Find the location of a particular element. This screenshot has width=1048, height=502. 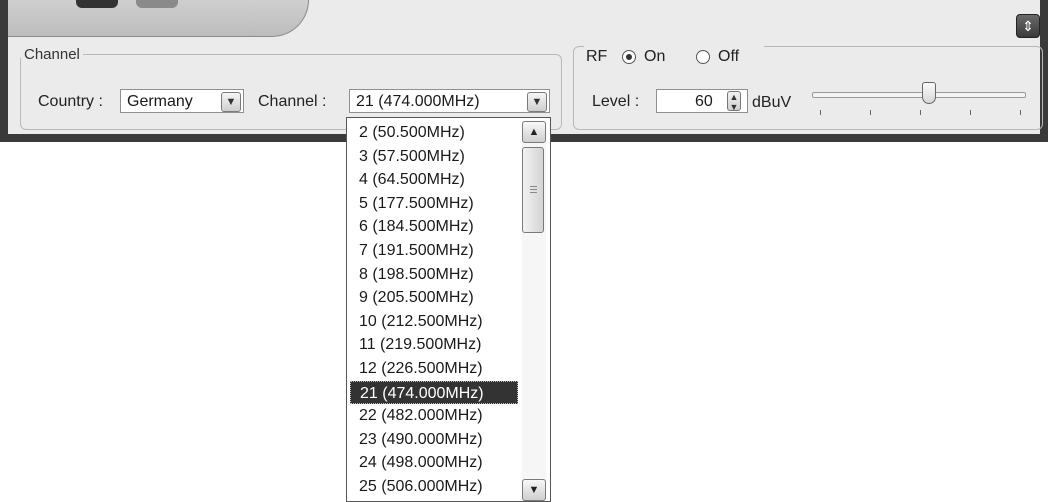

rf-off-radio is located at coordinates (703, 57).